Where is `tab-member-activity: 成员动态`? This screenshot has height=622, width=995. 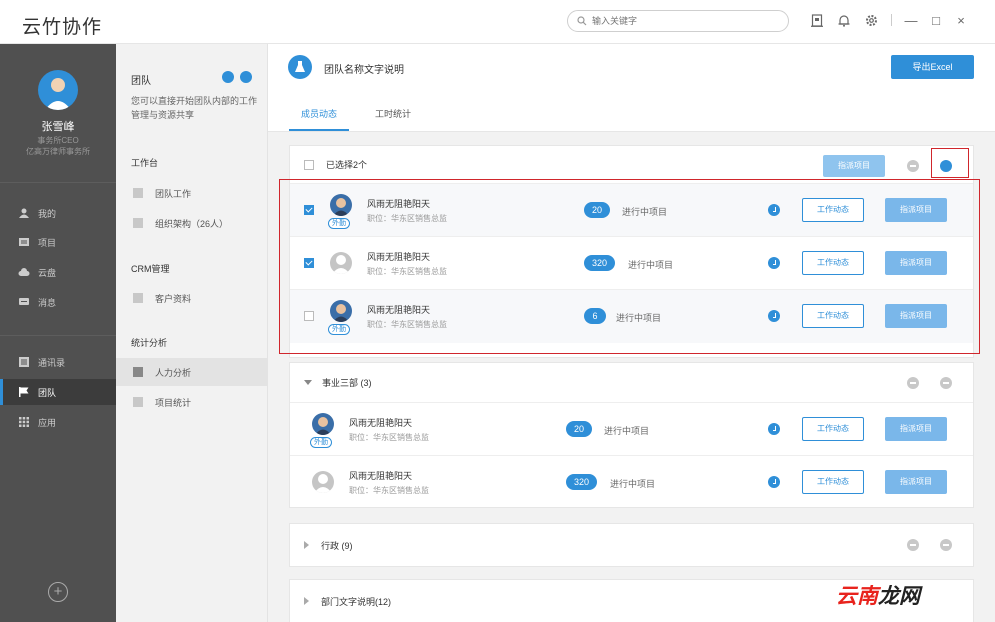 tab-member-activity: 成员动态 is located at coordinates (319, 119).